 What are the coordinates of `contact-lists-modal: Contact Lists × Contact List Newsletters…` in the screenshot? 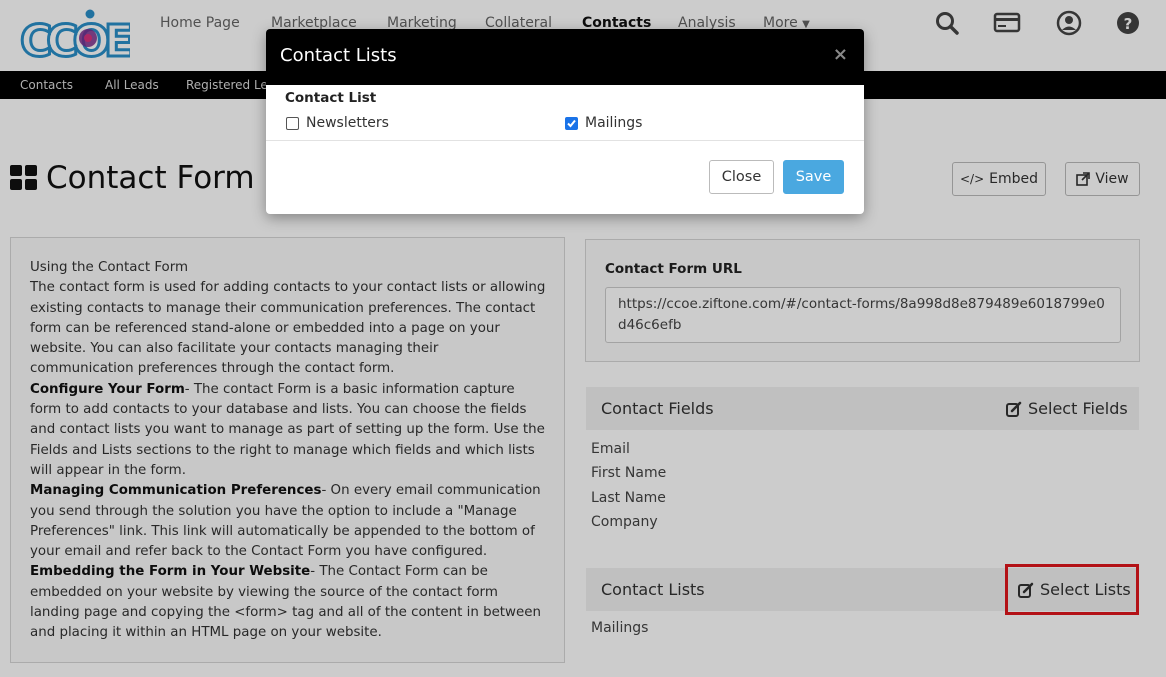 It's located at (565, 121).